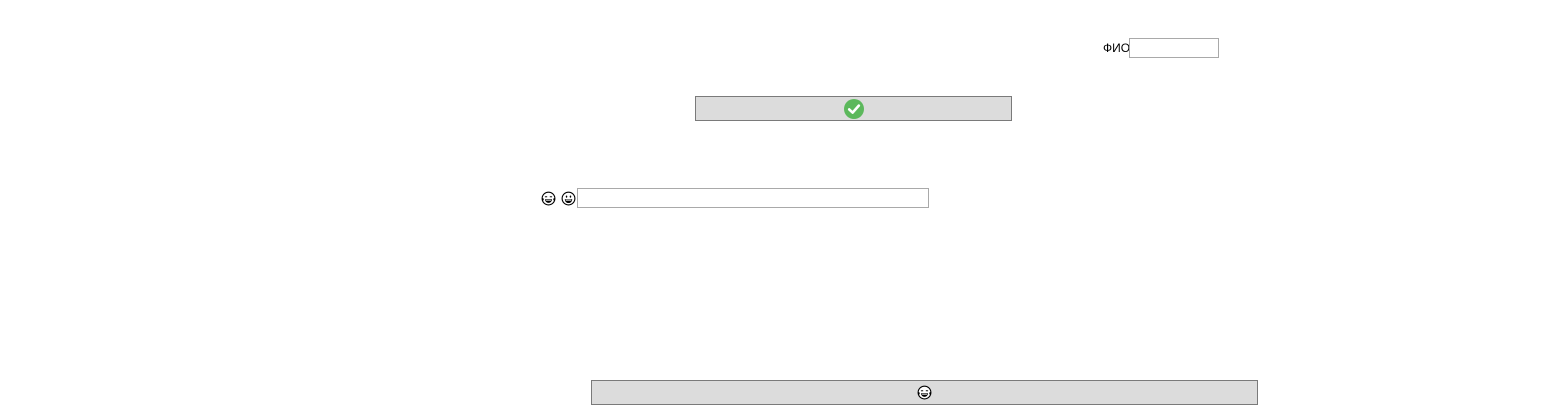 The height and width of the screenshot is (409, 1544). What do you see at coordinates (753, 198) in the screenshot?
I see `emoji-text-input` at bounding box center [753, 198].